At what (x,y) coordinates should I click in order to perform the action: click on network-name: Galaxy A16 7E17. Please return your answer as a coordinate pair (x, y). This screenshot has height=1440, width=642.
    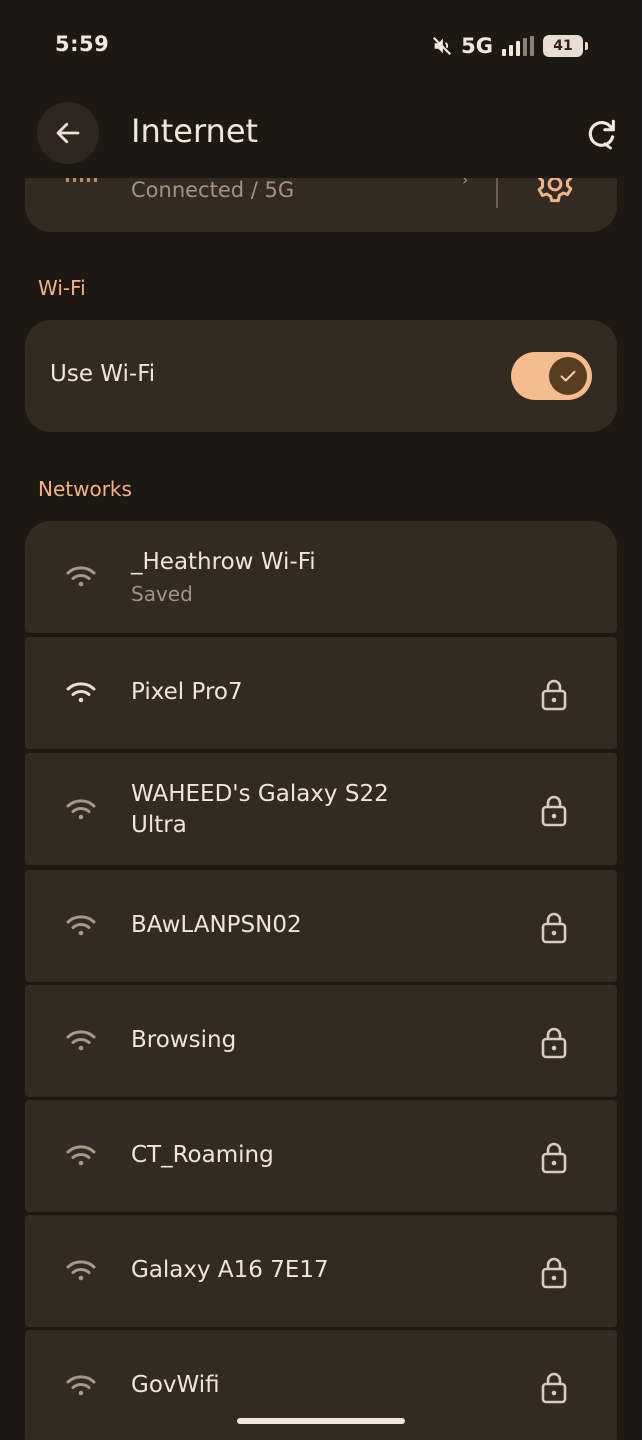
    Looking at the image, I should click on (230, 1270).